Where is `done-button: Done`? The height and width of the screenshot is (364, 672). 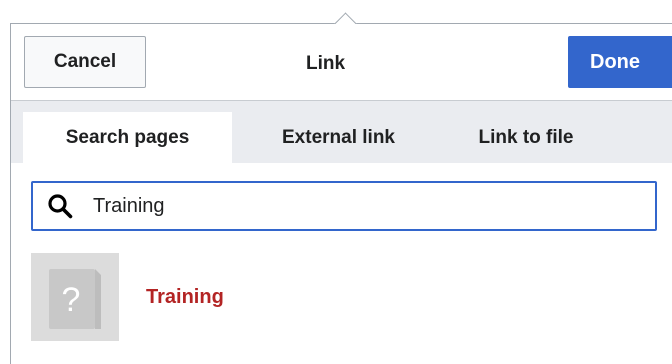 done-button: Done is located at coordinates (620, 62).